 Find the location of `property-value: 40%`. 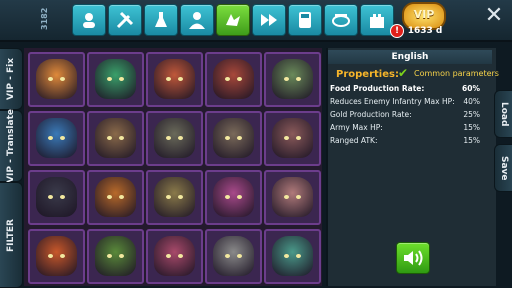

property-value: 40% is located at coordinates (471, 101).